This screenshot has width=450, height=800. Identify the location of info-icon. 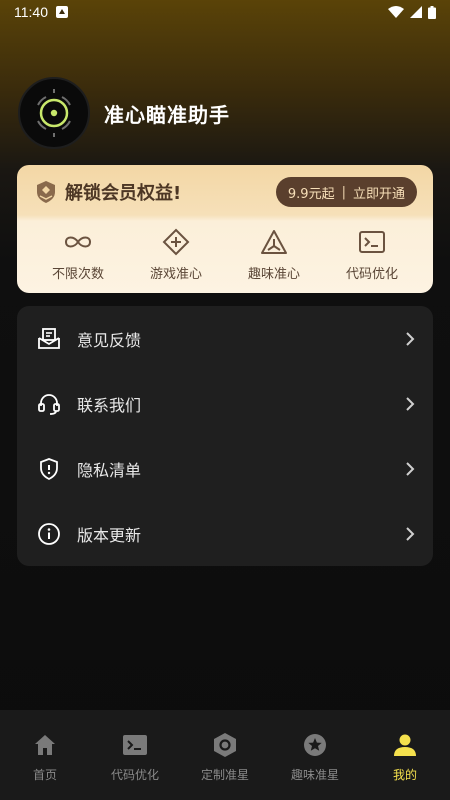
(49, 533).